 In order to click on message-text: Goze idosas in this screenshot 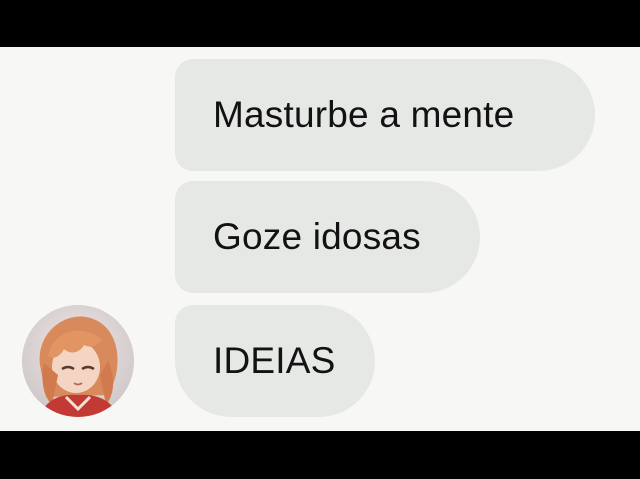, I will do `click(317, 236)`.